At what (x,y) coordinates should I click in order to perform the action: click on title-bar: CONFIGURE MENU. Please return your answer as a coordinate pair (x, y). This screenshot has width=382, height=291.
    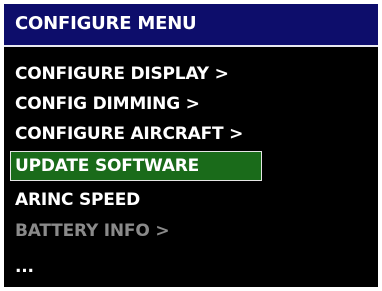
    Looking at the image, I should click on (191, 25).